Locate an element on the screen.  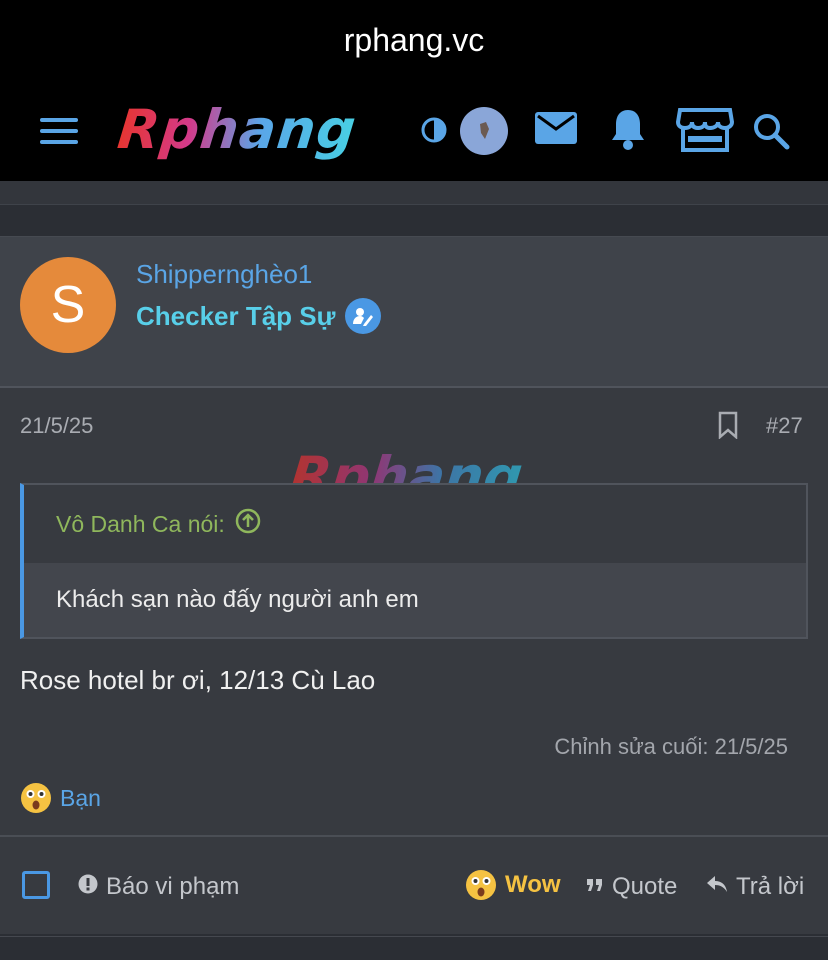
quote-label: Quote is located at coordinates (645, 886).